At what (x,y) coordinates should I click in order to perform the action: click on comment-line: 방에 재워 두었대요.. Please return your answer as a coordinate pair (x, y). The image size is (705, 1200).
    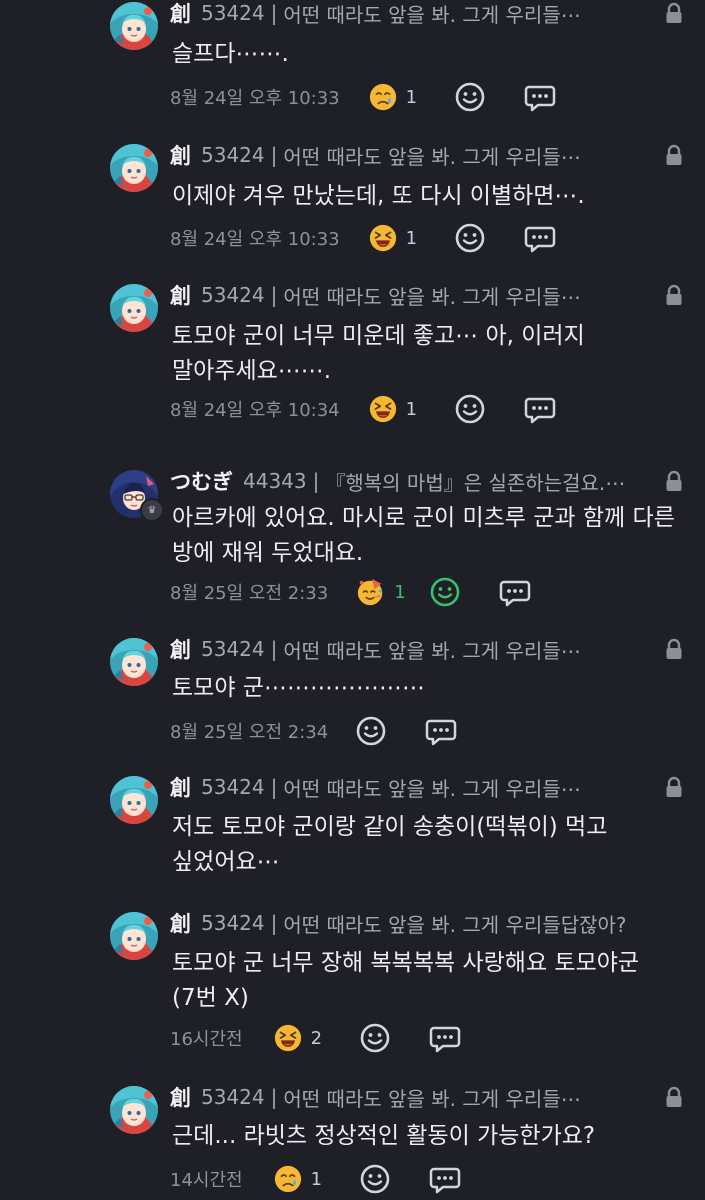
    Looking at the image, I should click on (268, 553).